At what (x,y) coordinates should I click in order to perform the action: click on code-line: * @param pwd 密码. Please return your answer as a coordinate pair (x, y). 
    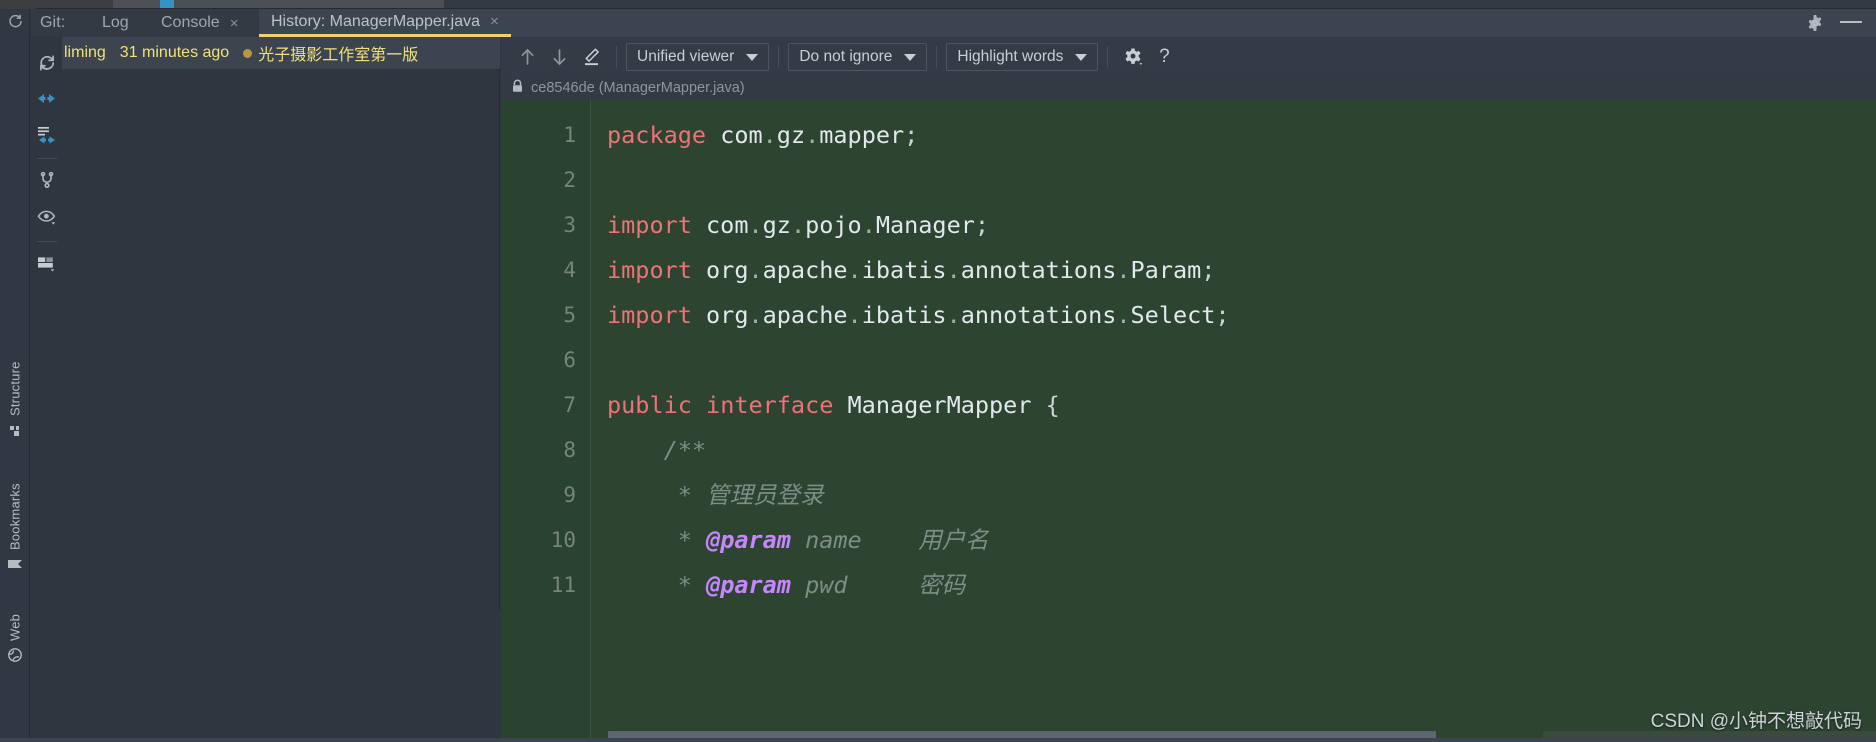
    Looking at the image, I should click on (786, 585).